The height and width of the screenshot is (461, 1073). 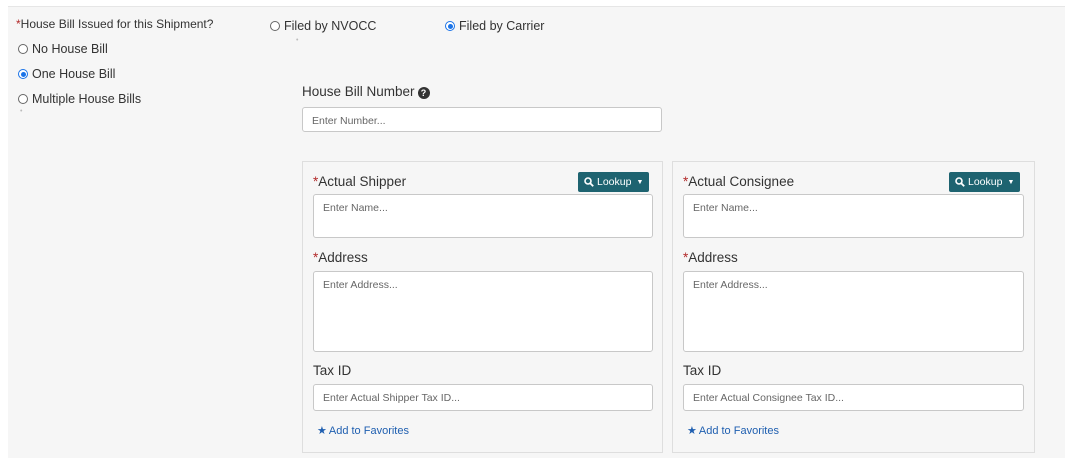 I want to click on radio-label: Filed by NVOCC, so click(x=330, y=26).